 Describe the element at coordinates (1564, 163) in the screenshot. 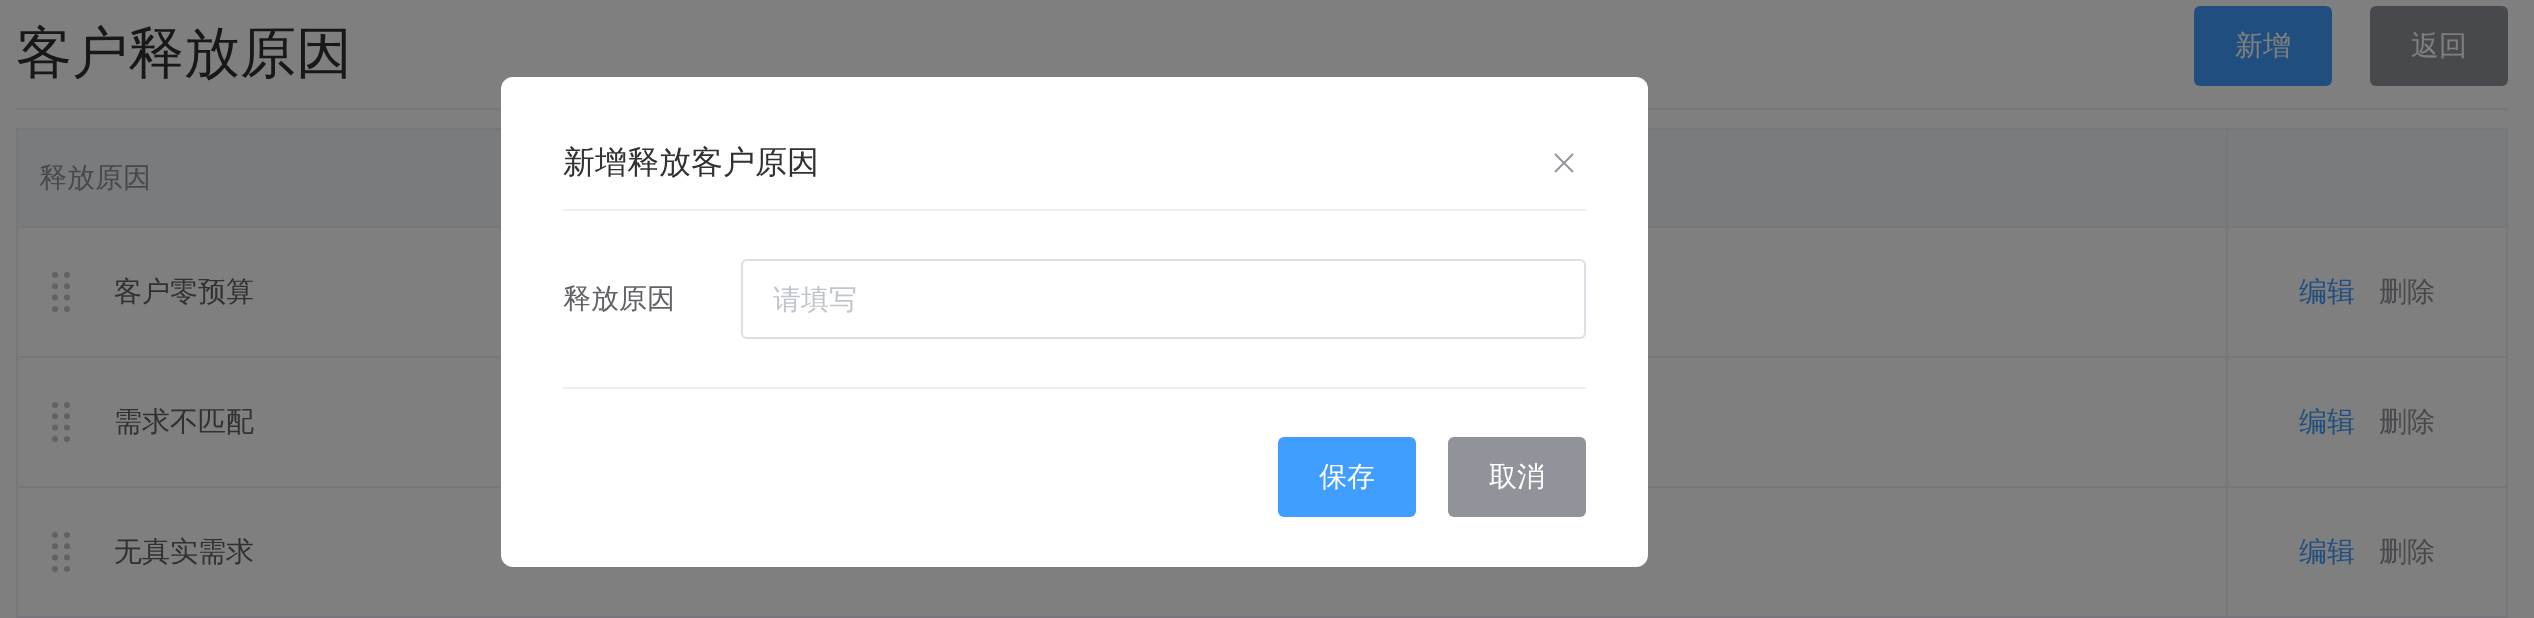

I see `close-icon` at that location.